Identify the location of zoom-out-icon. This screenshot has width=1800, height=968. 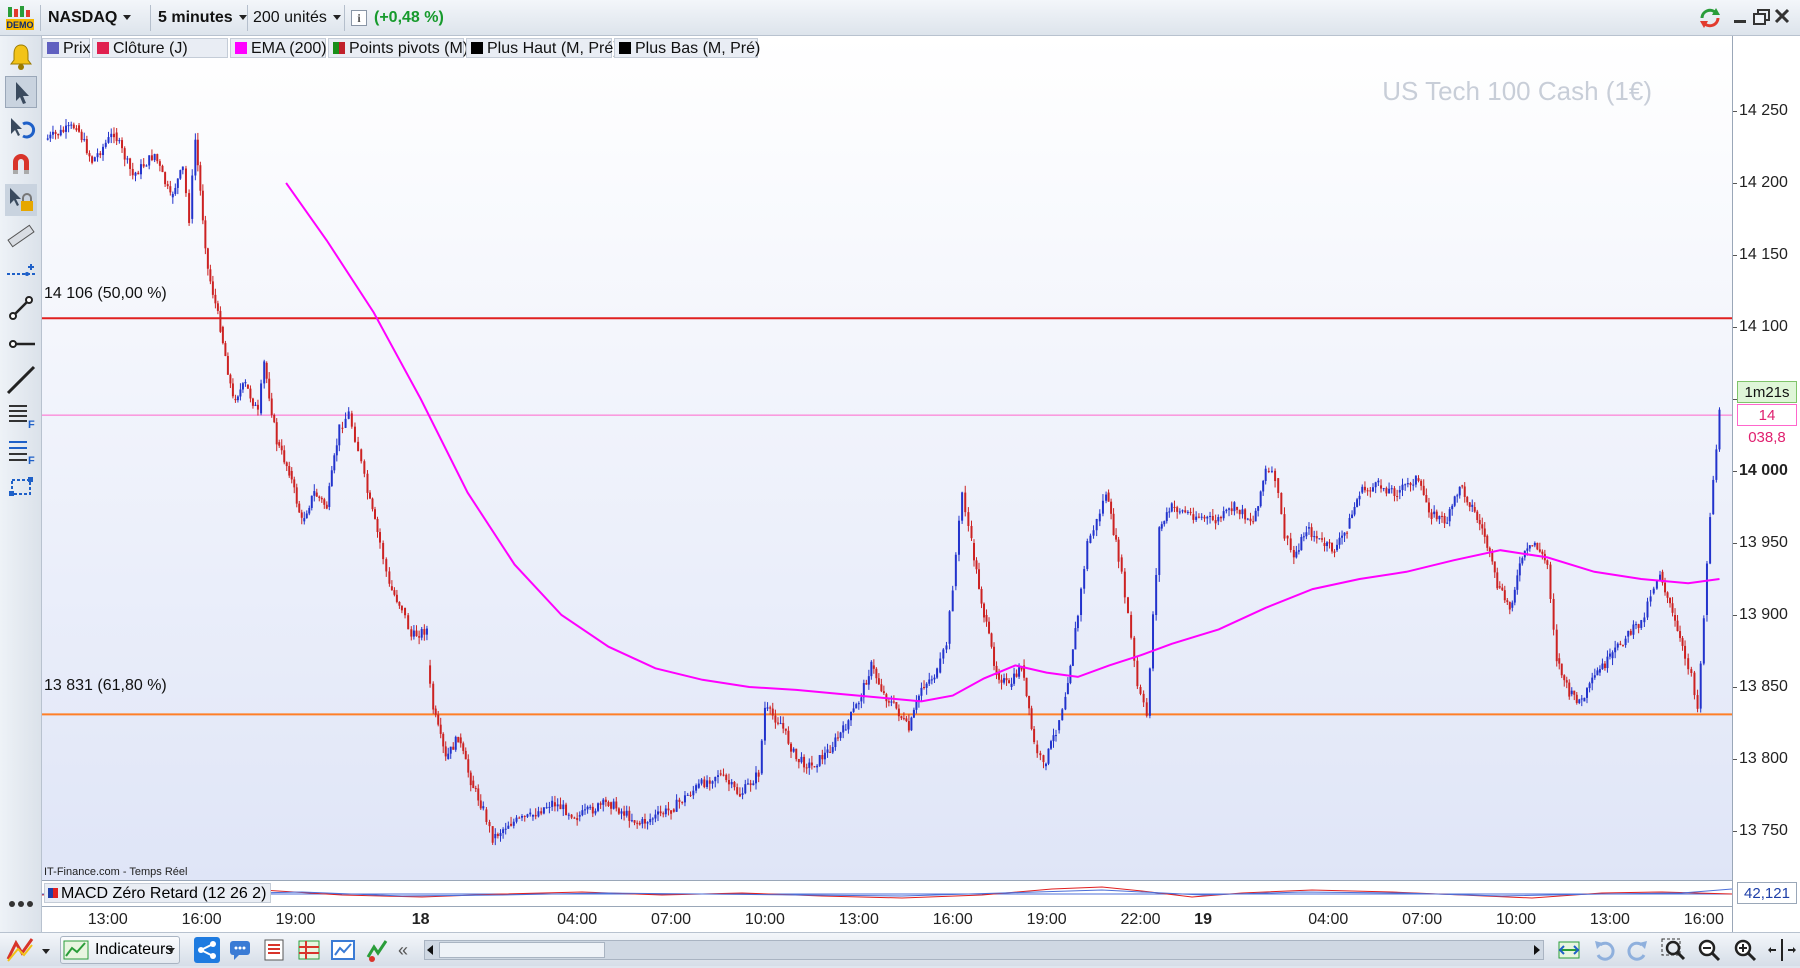
(1710, 950).